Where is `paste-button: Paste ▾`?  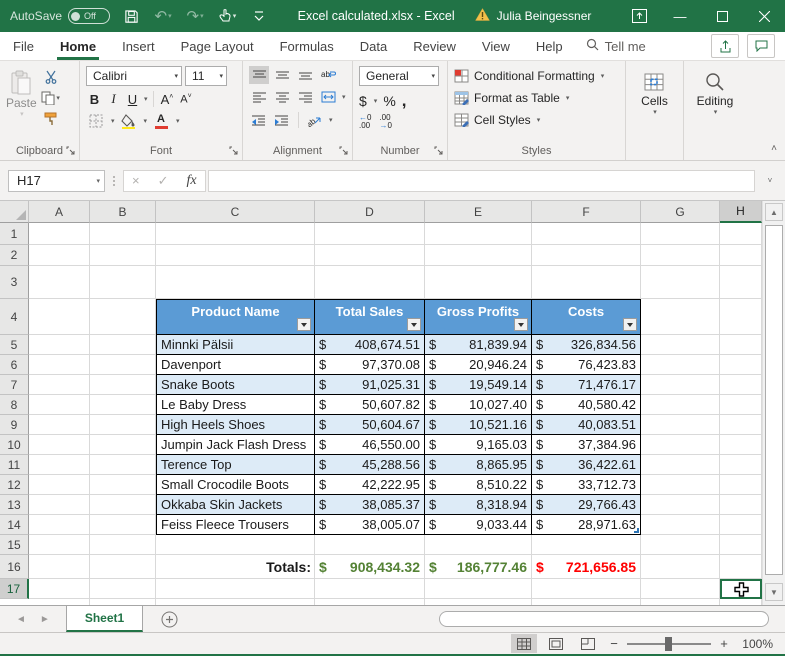
paste-button: Paste ▾ is located at coordinates (21, 92).